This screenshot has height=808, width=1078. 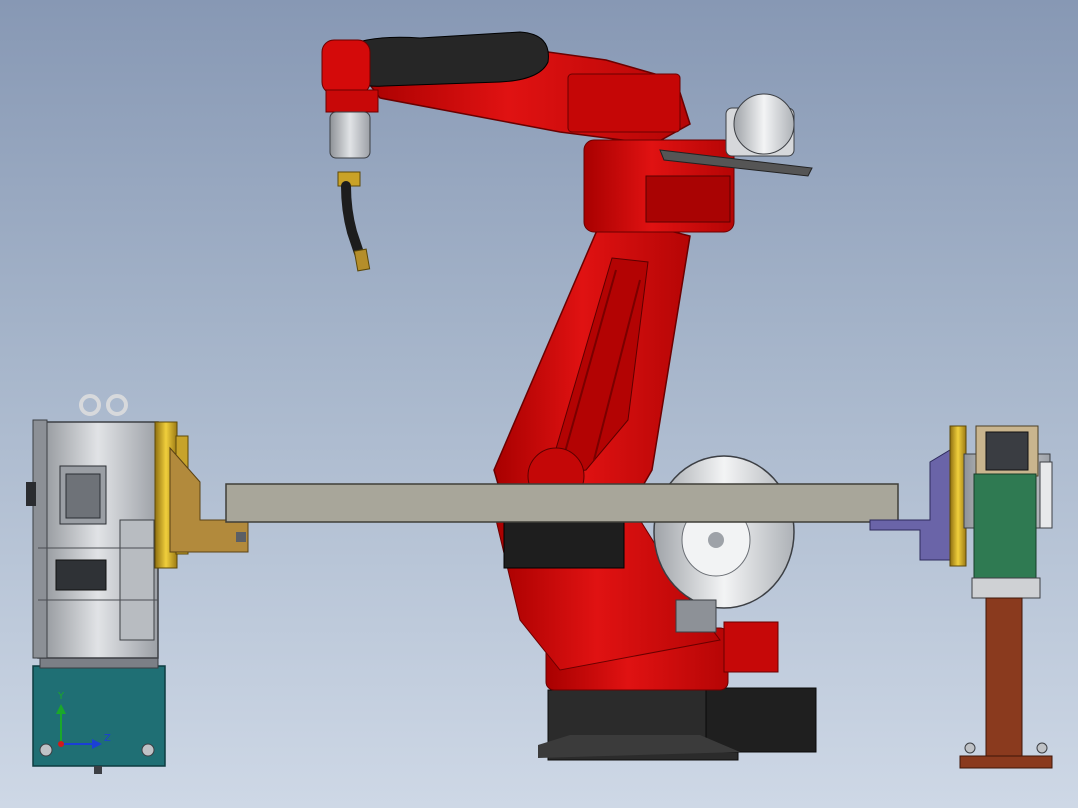 I want to click on robot-base-block, so click(x=761, y=720).